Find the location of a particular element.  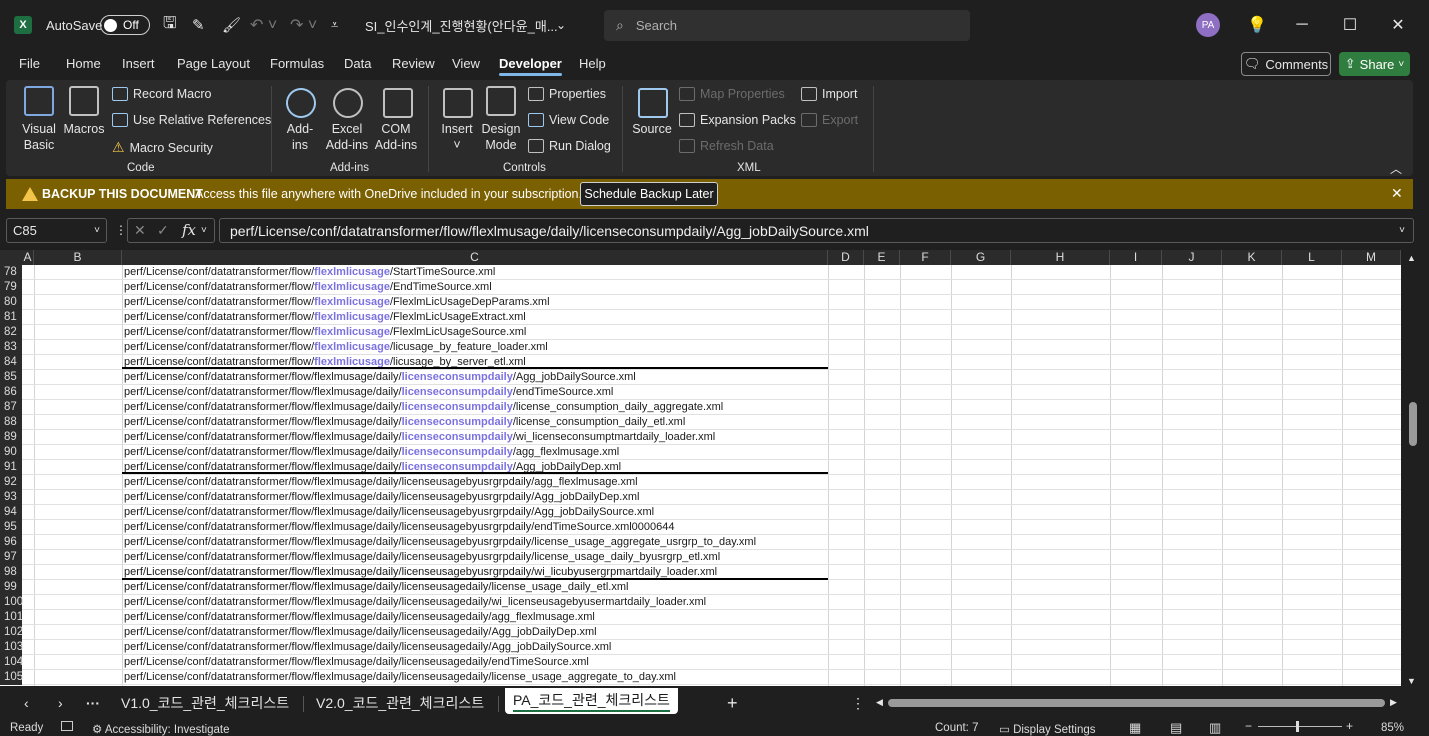

undo-icon: ↶ ˅ is located at coordinates (263, 25).